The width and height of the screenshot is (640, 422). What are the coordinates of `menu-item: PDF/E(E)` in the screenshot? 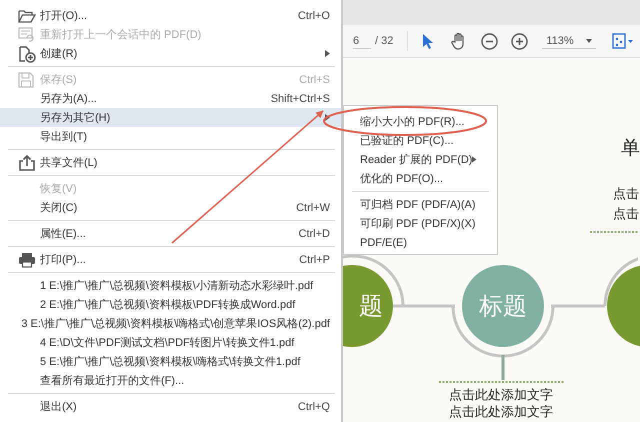 It's located at (420, 242).